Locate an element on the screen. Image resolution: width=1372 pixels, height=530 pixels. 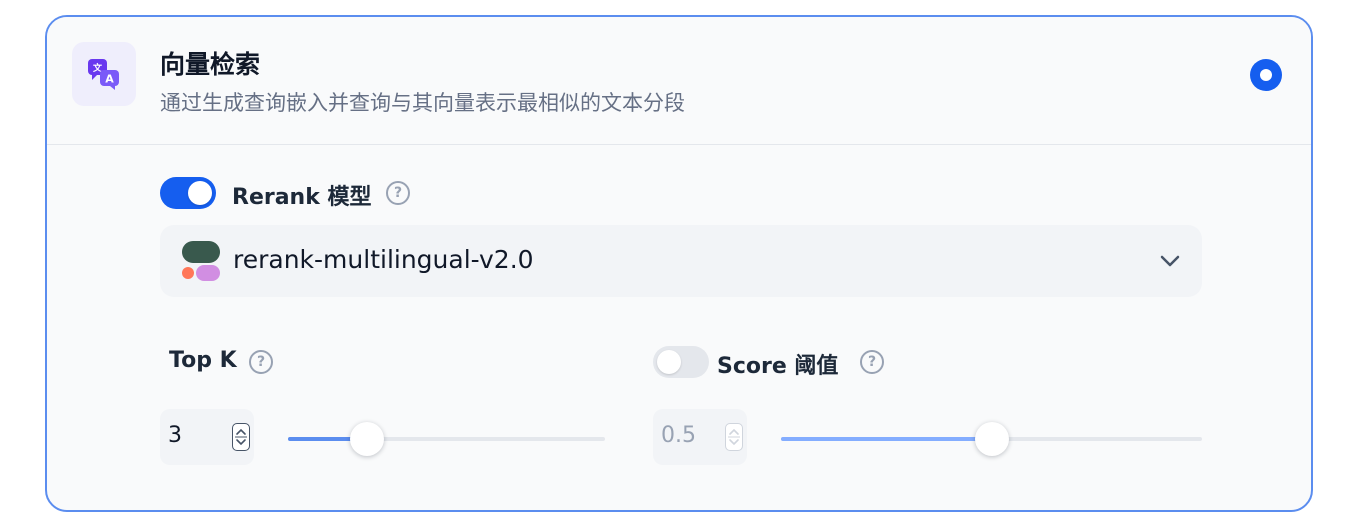
score-threshold-label: Score 阈值 is located at coordinates (778, 366).